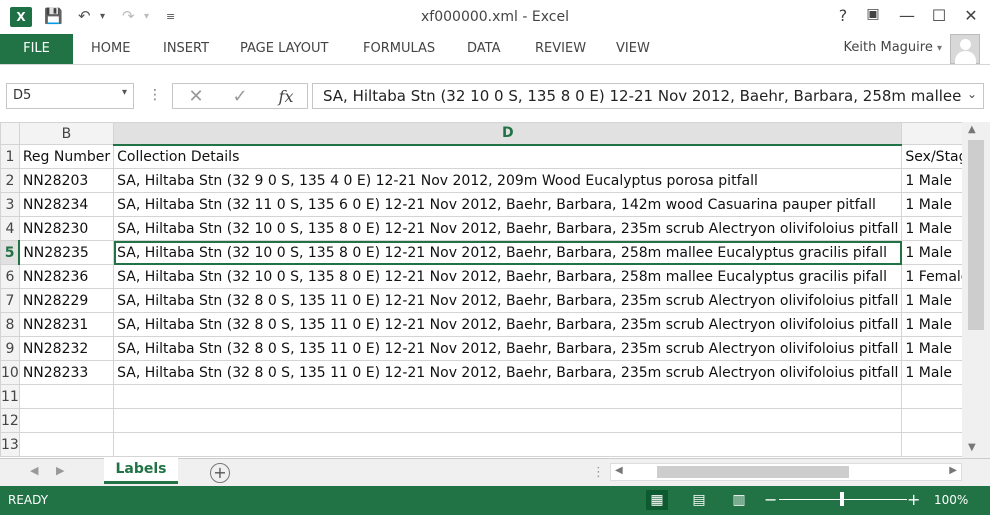 The height and width of the screenshot is (515, 990). Describe the element at coordinates (240, 97) in the screenshot. I see `confirm-entry-icon: ✓` at that location.